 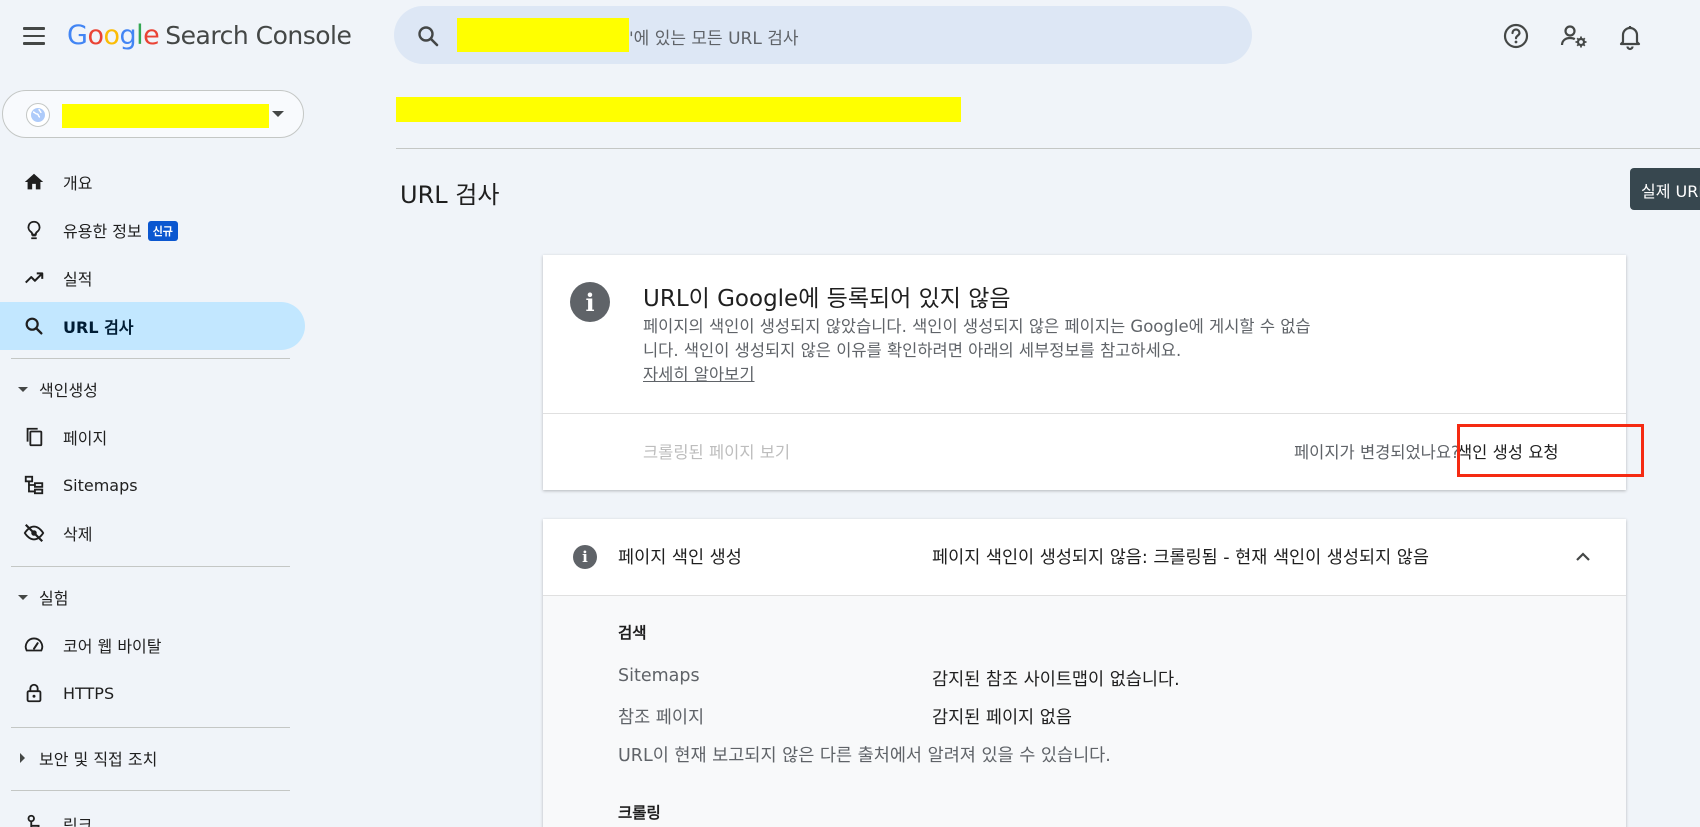 I want to click on indexing-status: 페이지 색인이 생성되지 않음: 크롤링됨 - 현재 색인이 생성되지 않음, so click(x=1180, y=558).